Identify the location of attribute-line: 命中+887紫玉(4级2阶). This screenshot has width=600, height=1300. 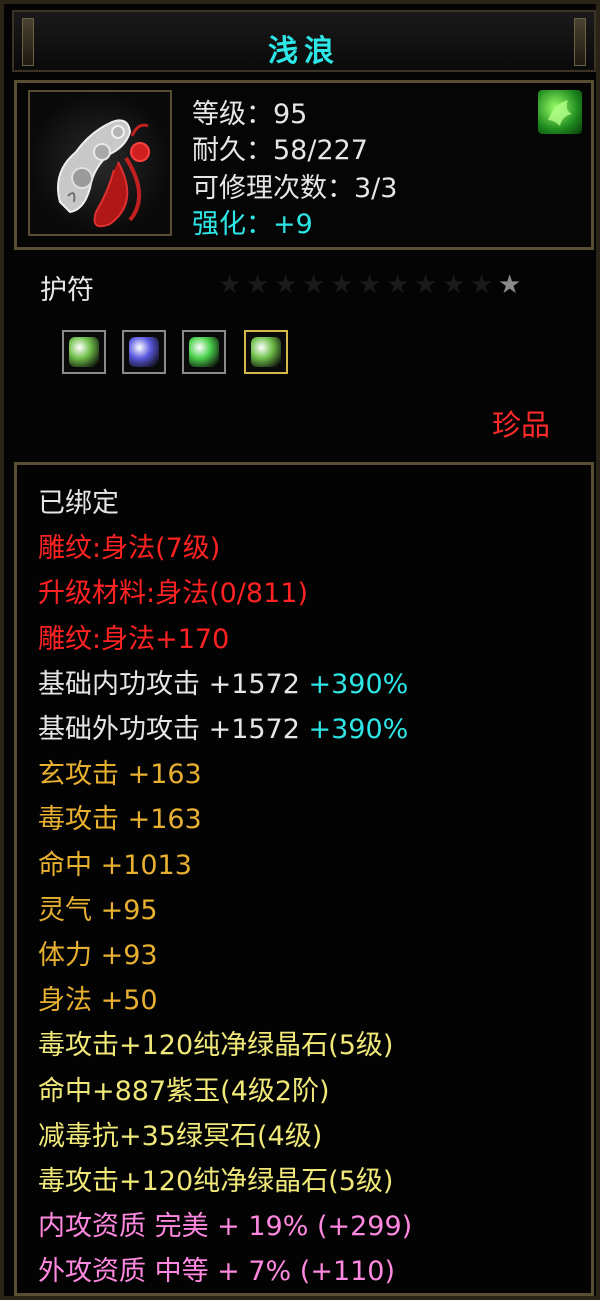
(184, 1092).